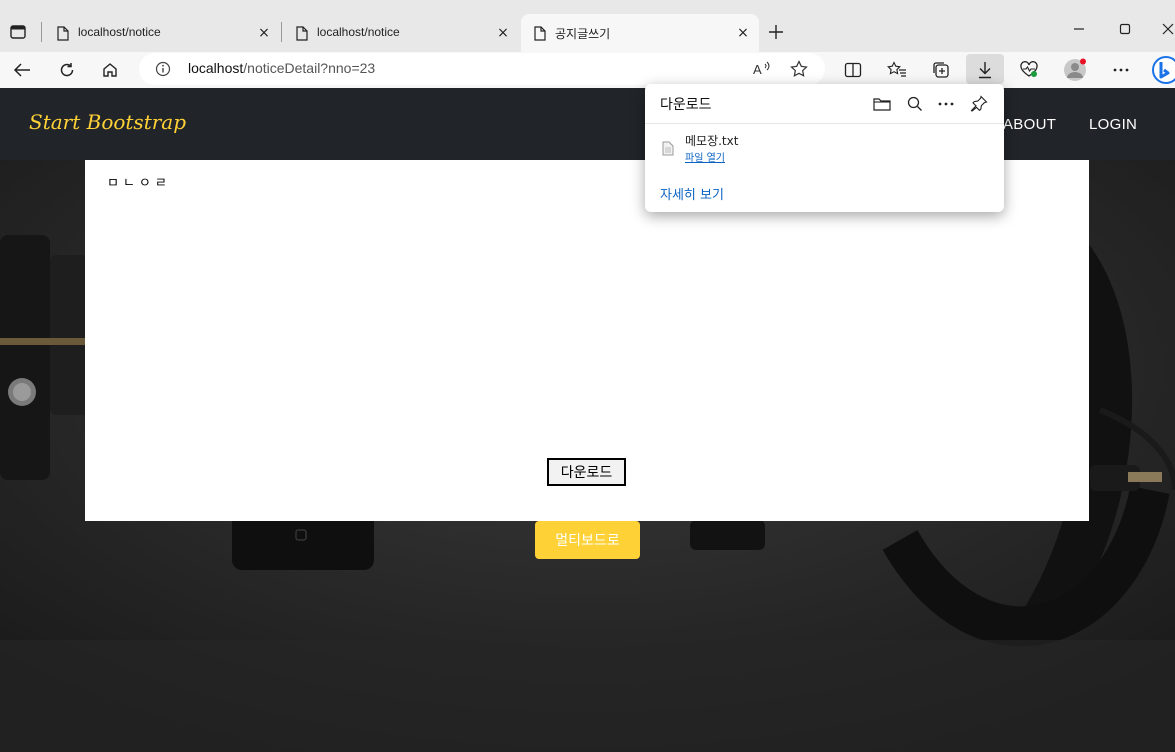  What do you see at coordinates (139, 183) in the screenshot?
I see `notice-content: ㅁㄴㅇㄹ` at bounding box center [139, 183].